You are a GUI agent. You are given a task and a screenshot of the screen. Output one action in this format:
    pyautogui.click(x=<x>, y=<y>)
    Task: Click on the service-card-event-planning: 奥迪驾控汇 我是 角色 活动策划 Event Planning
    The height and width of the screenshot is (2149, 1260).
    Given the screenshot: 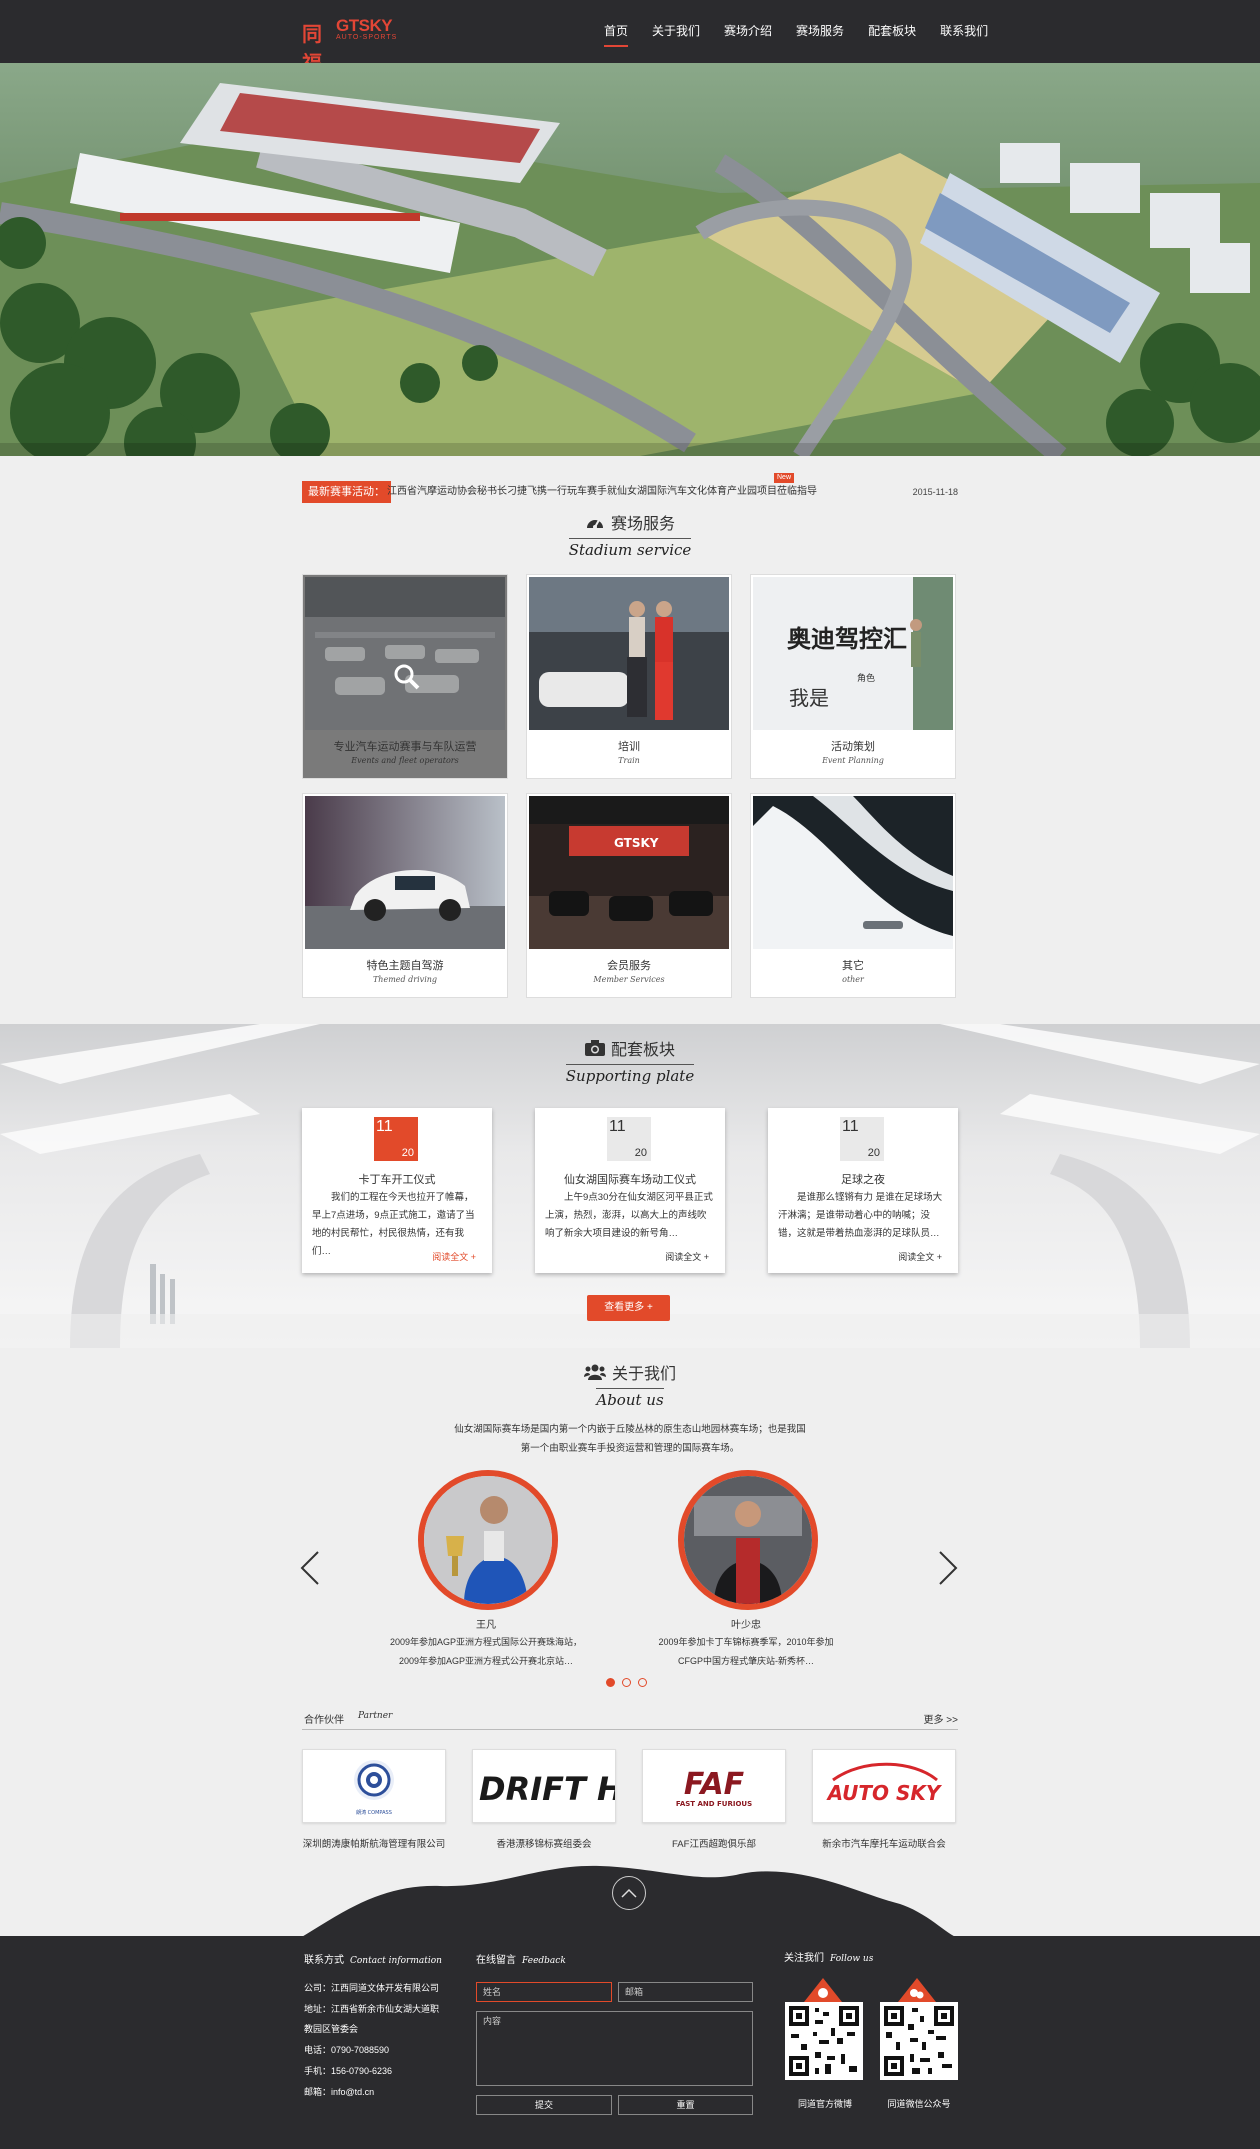 What is the action you would take?
    pyautogui.click(x=853, y=676)
    